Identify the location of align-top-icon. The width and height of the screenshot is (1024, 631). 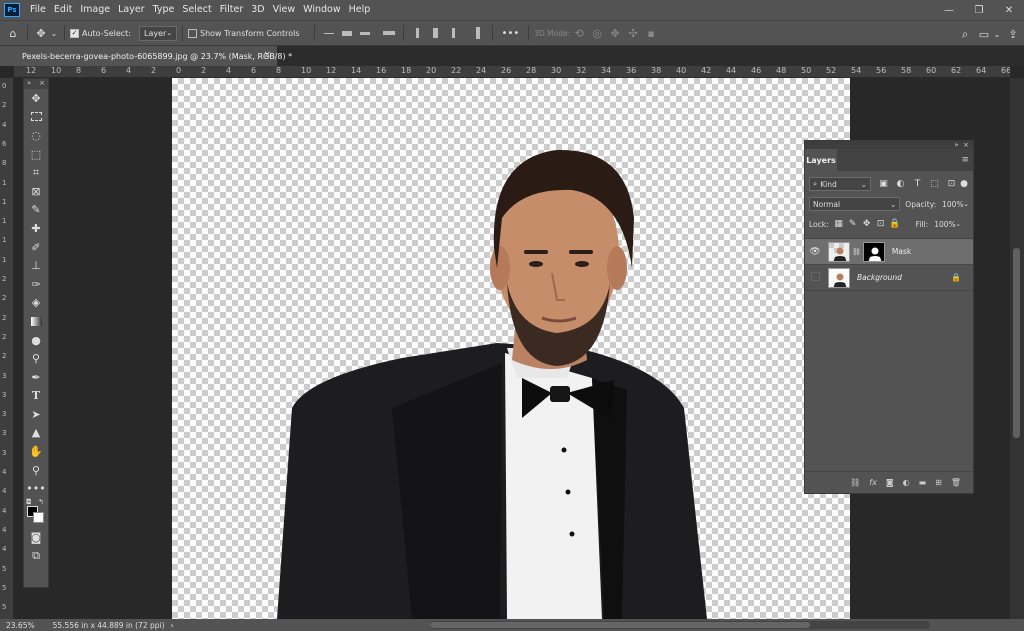
(329, 33).